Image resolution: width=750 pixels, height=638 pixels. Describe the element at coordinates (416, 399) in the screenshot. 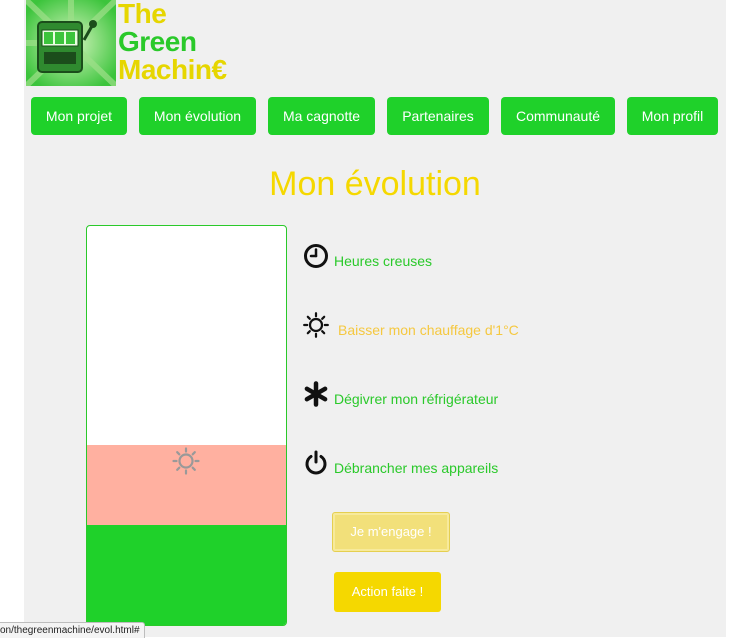

I see `action-label: Dégivrer mon réfrigérateur` at that location.